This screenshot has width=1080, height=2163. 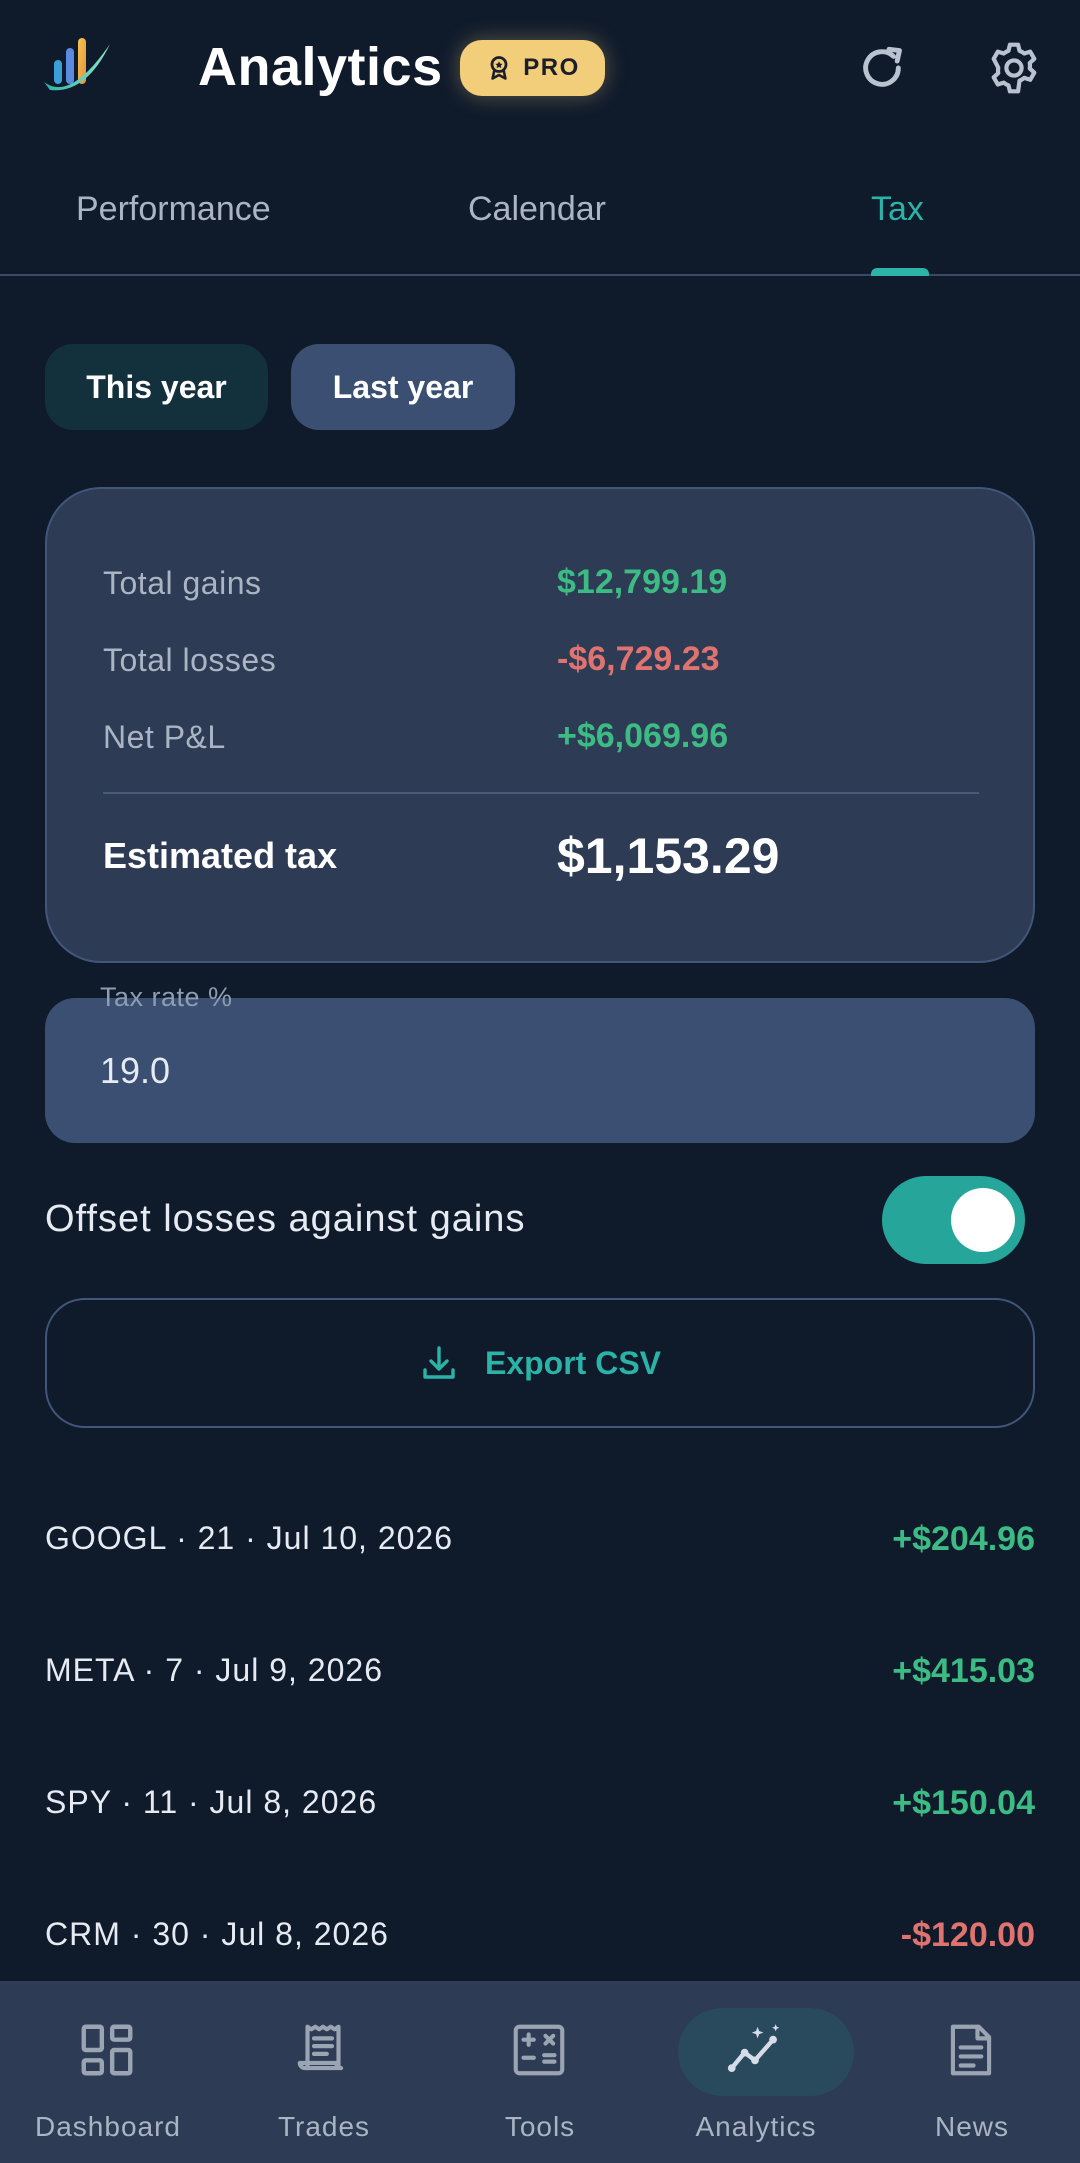 What do you see at coordinates (217, 1934) in the screenshot?
I see `trade-description: CRM · 30 · Jul 8, 2026` at bounding box center [217, 1934].